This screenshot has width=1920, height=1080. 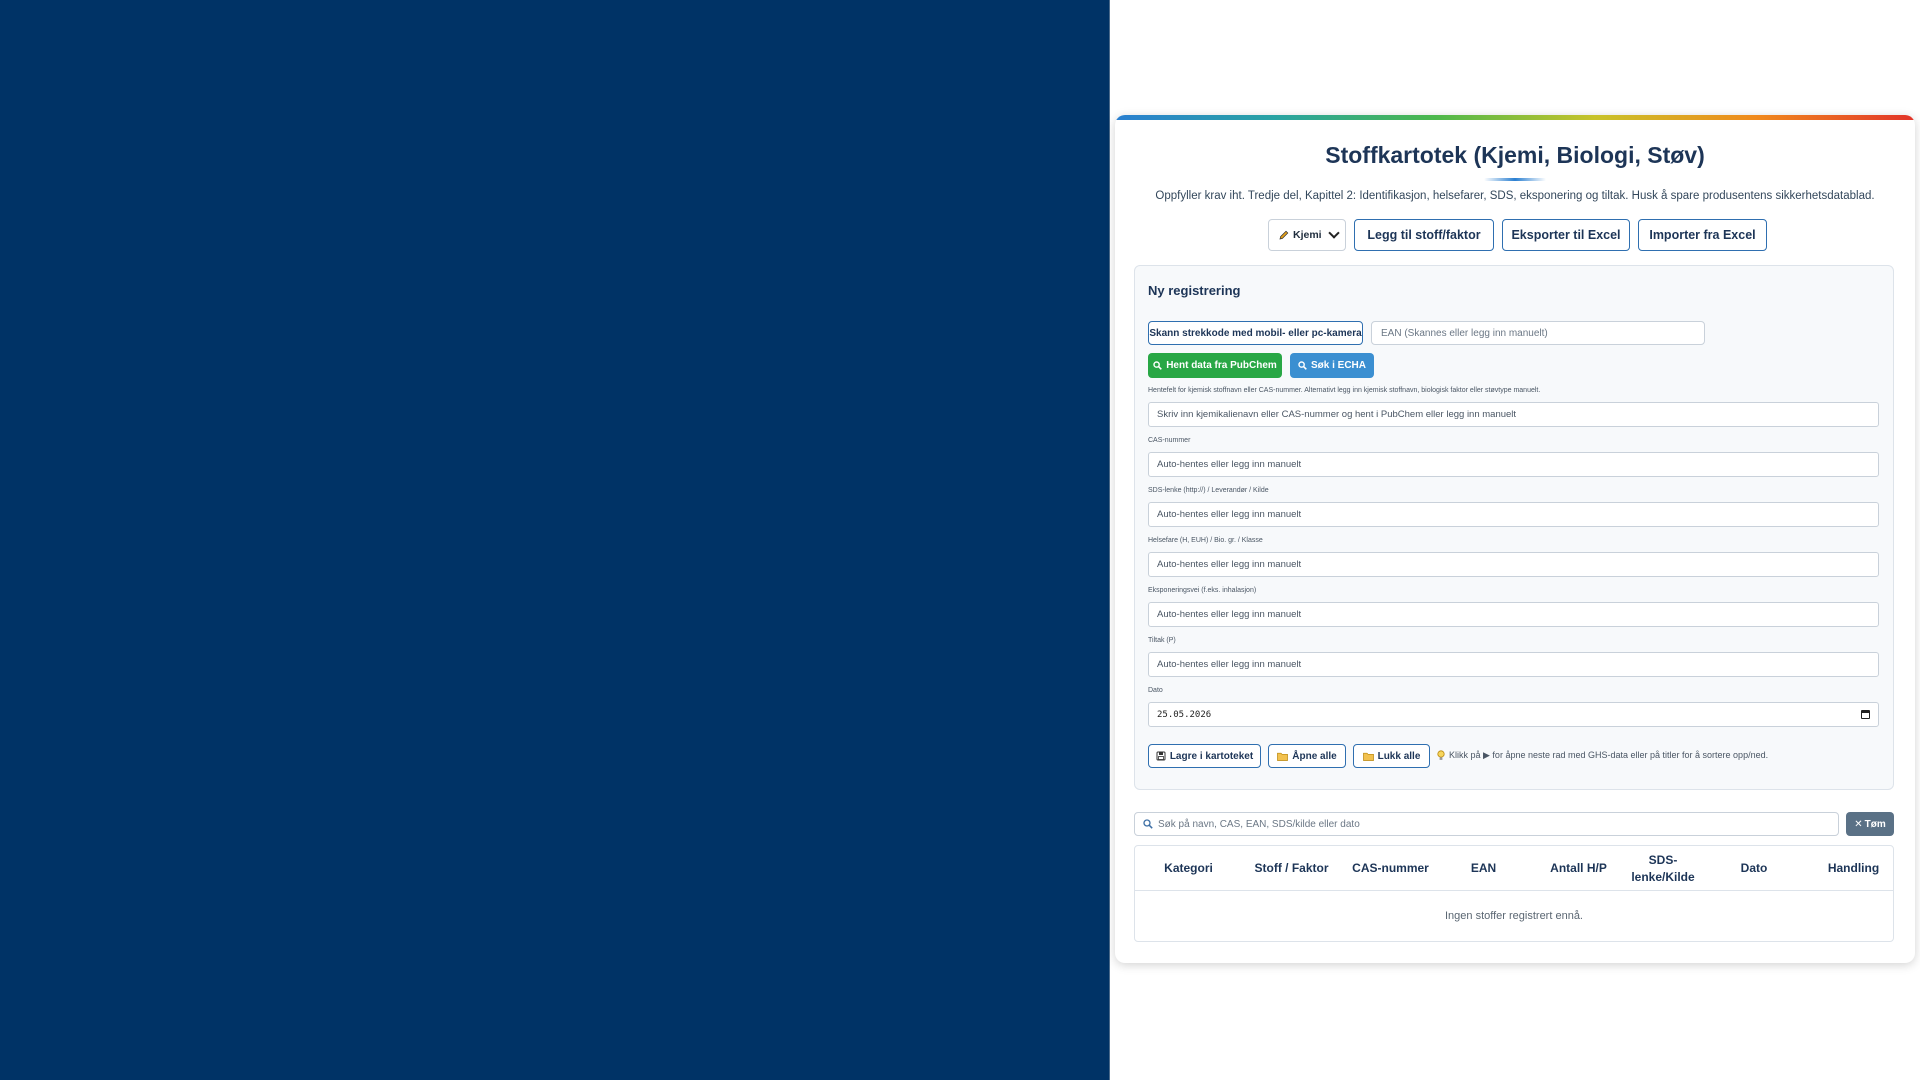 What do you see at coordinates (1513, 564) in the screenshot?
I see `hazard-input: Auto-hentes eller legg inn manuelt` at bounding box center [1513, 564].